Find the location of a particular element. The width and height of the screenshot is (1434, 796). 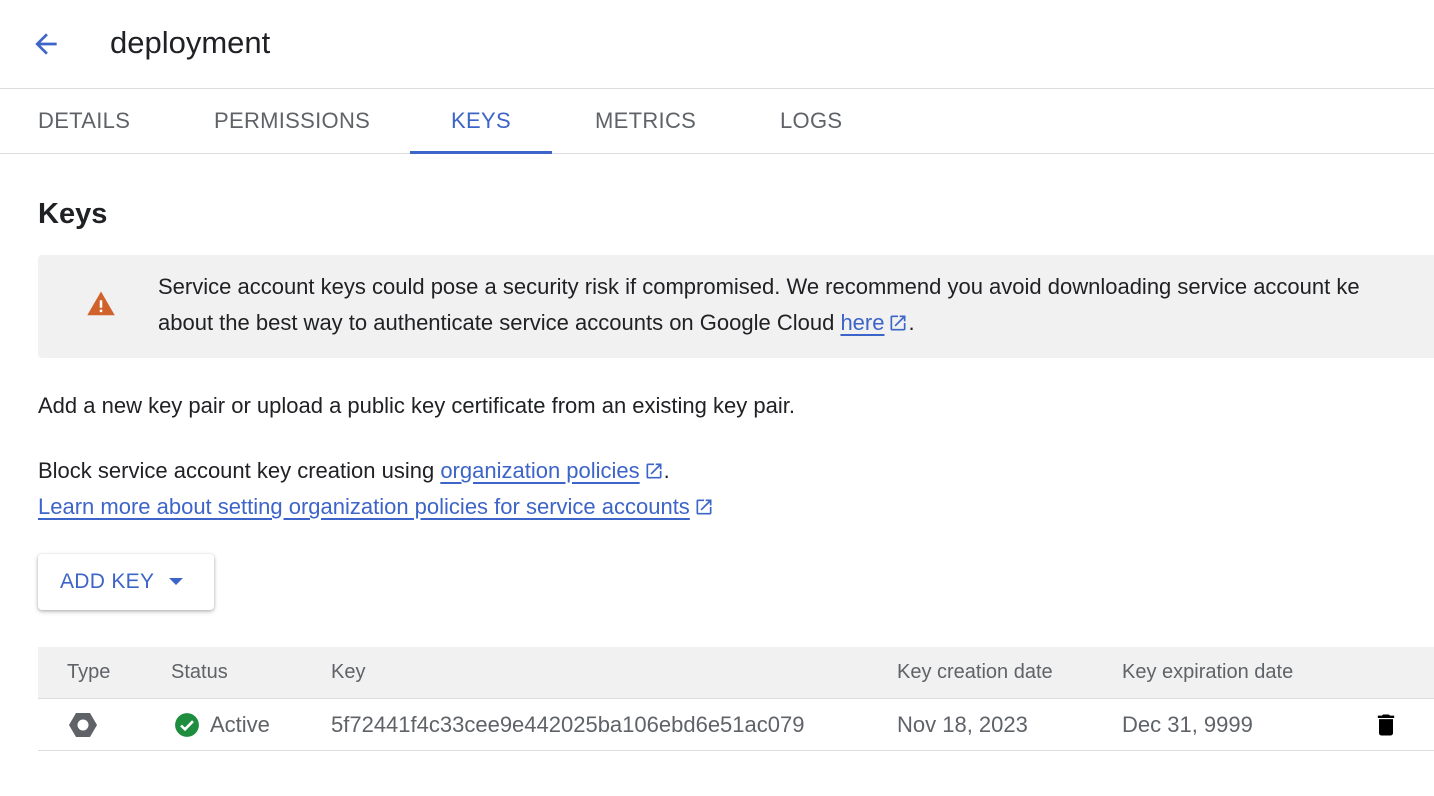

key-id-cell: 5f72441f4c33cee9e442025ba106ebd6e51ac079 is located at coordinates (568, 724).